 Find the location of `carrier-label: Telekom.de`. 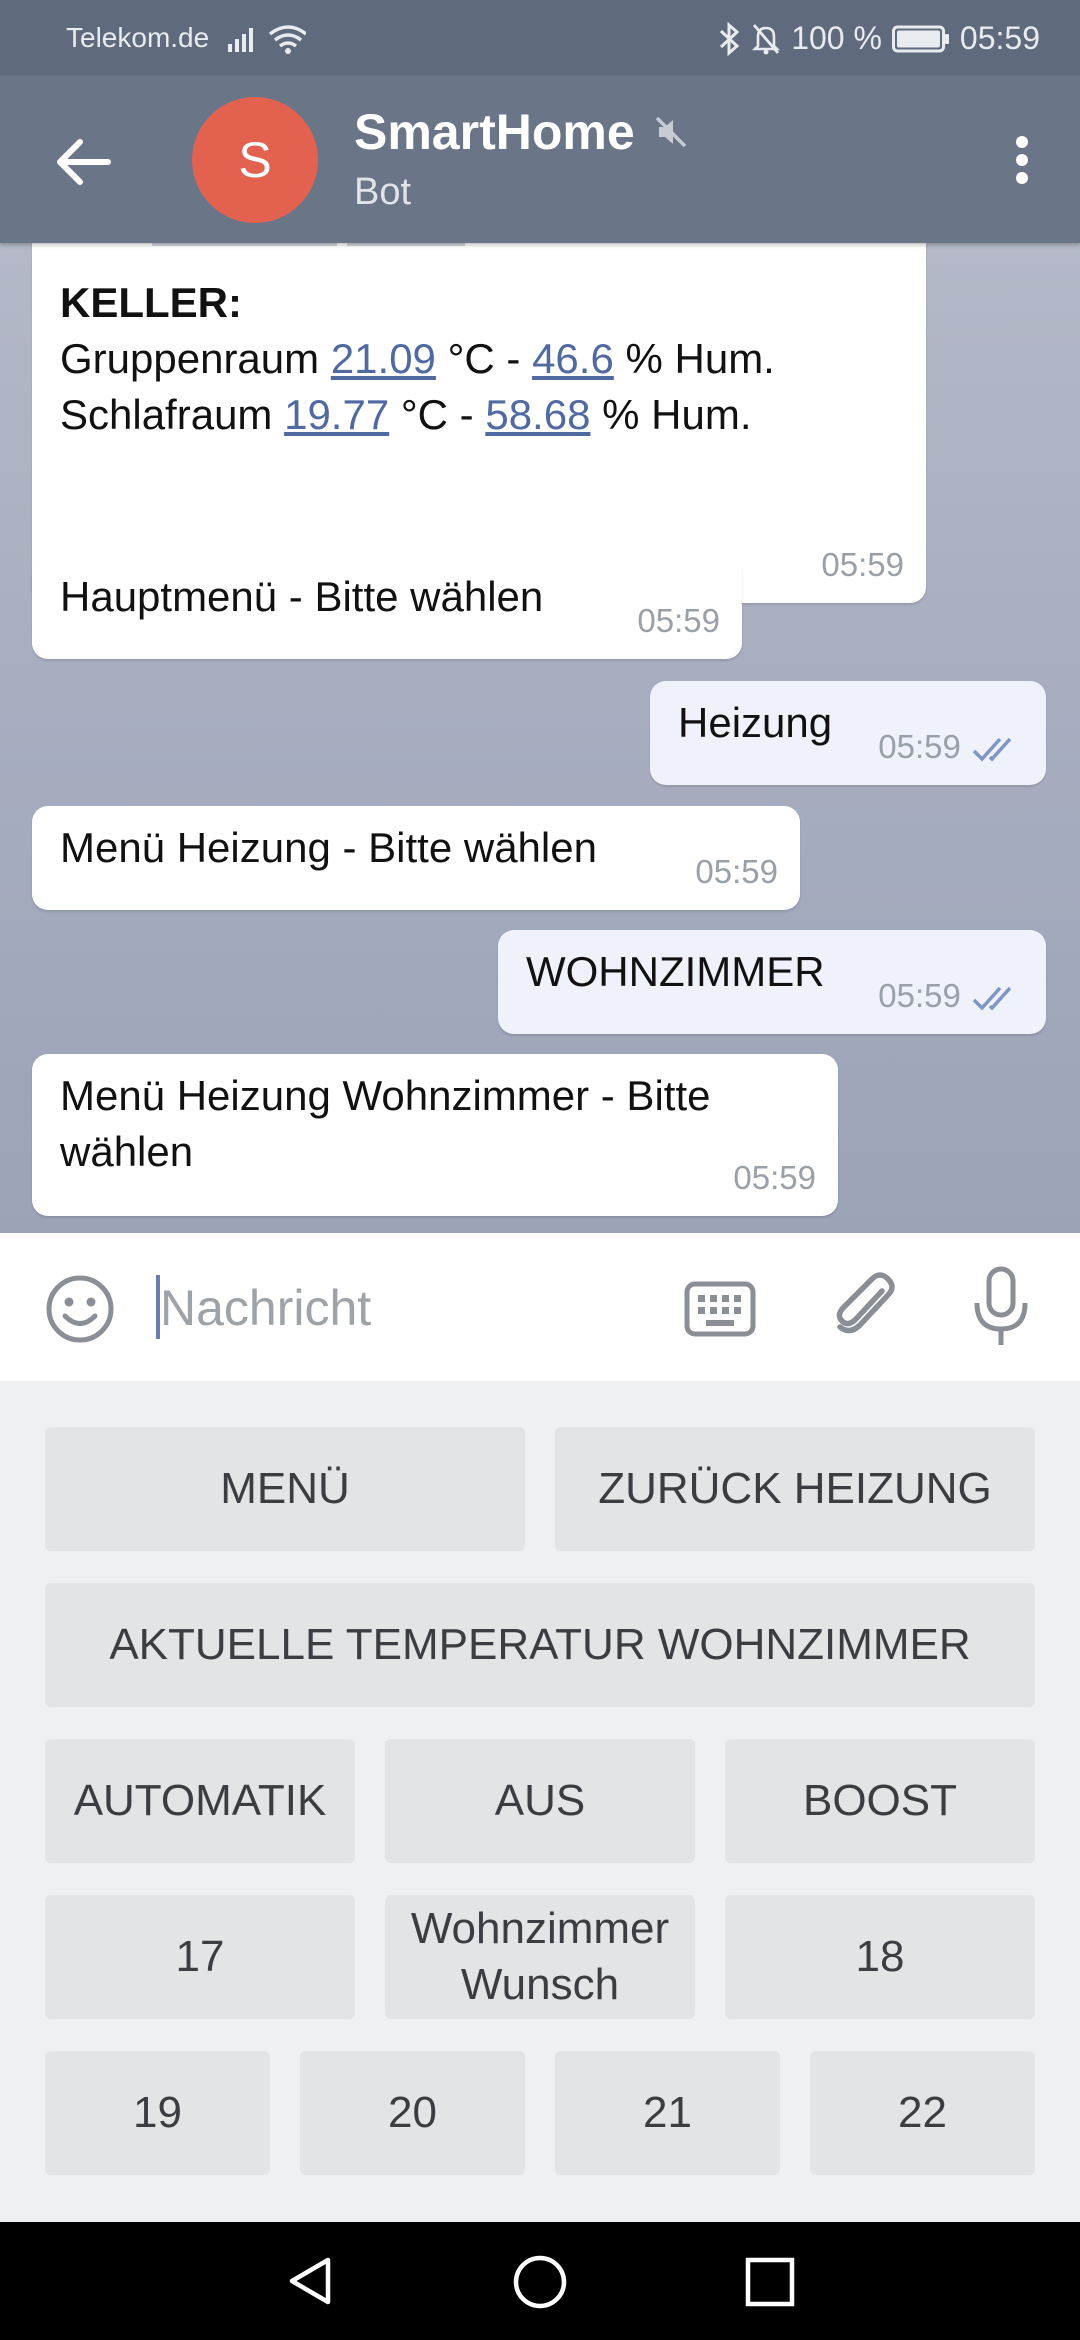

carrier-label: Telekom.de is located at coordinates (138, 37).